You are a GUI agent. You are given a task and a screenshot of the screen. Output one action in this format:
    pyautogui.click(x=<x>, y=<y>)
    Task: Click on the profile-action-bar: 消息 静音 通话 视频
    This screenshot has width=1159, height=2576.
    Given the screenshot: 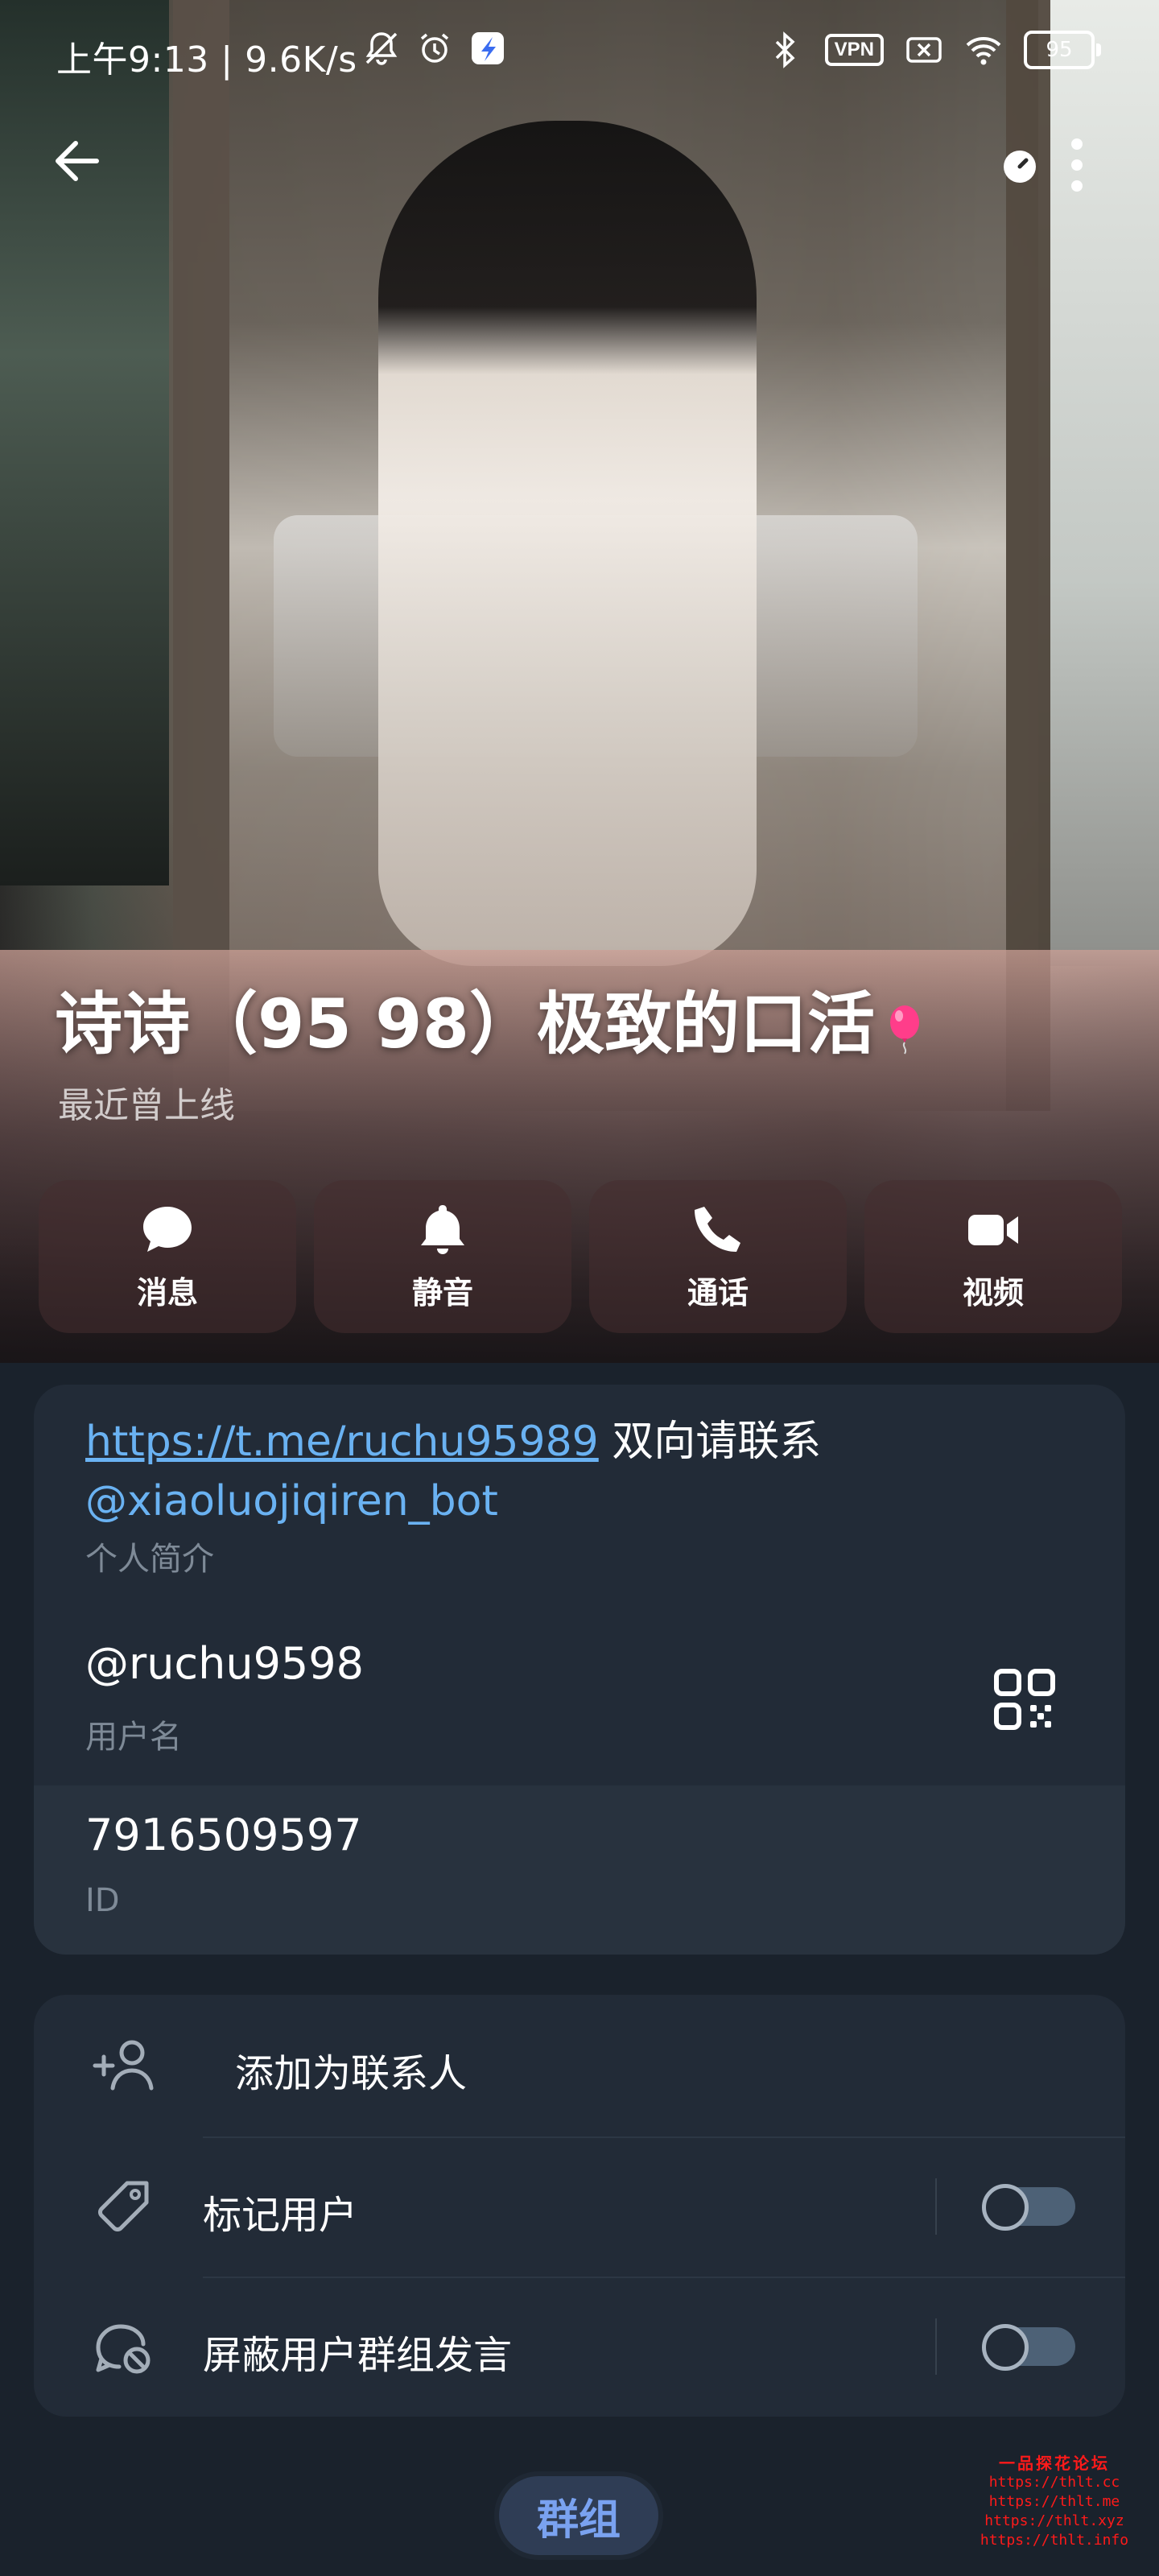 What is the action you would take?
    pyautogui.click(x=580, y=1256)
    